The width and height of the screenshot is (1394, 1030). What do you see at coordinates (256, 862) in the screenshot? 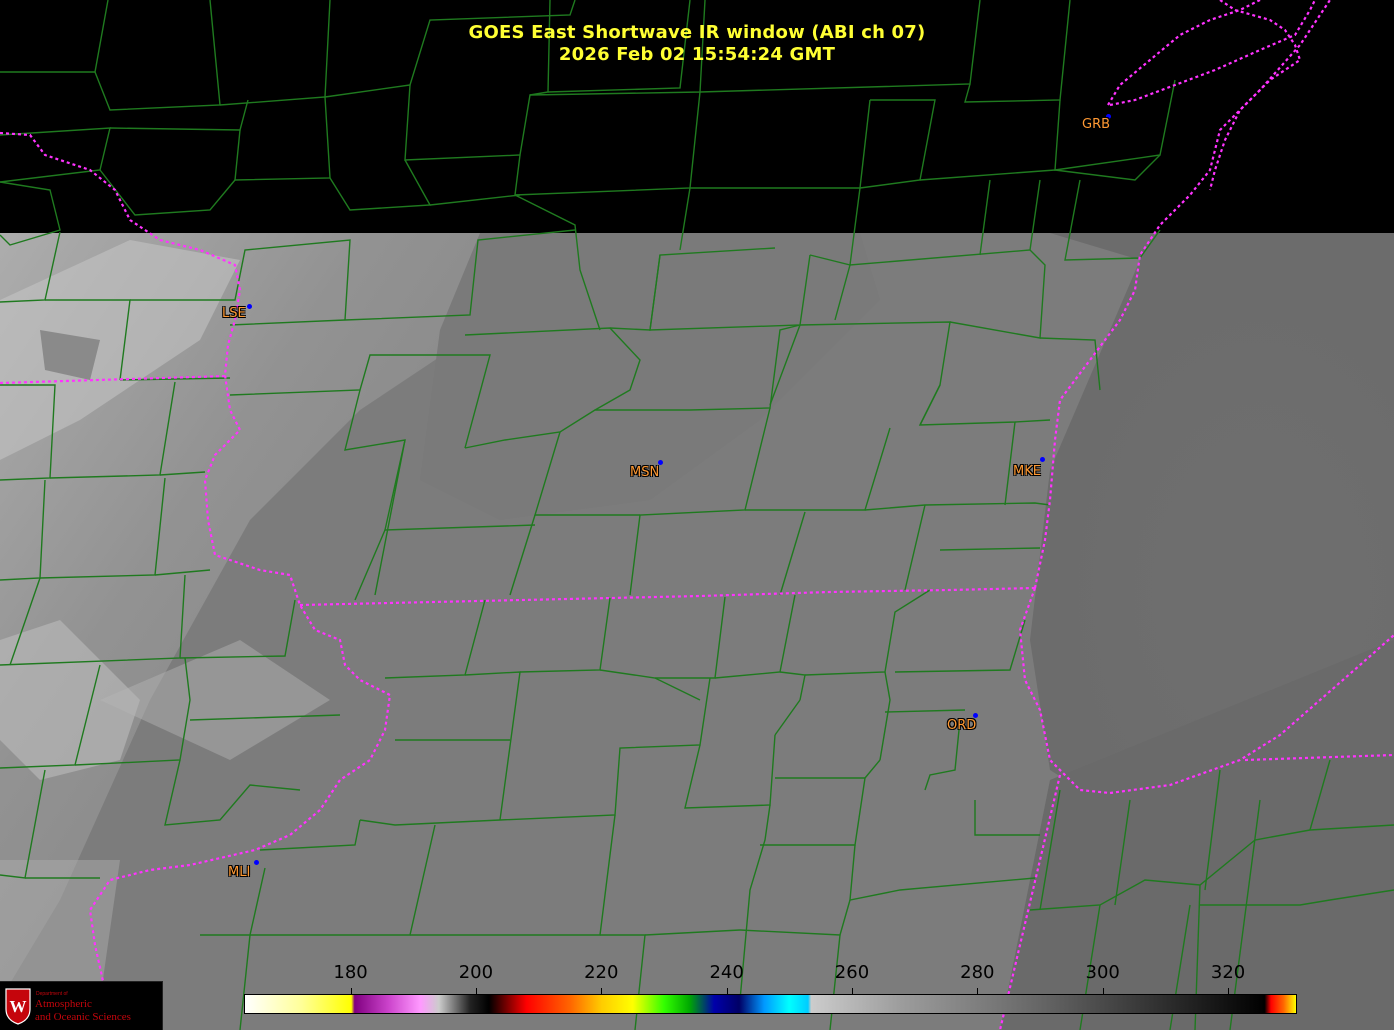
I see `station-dot-mli` at bounding box center [256, 862].